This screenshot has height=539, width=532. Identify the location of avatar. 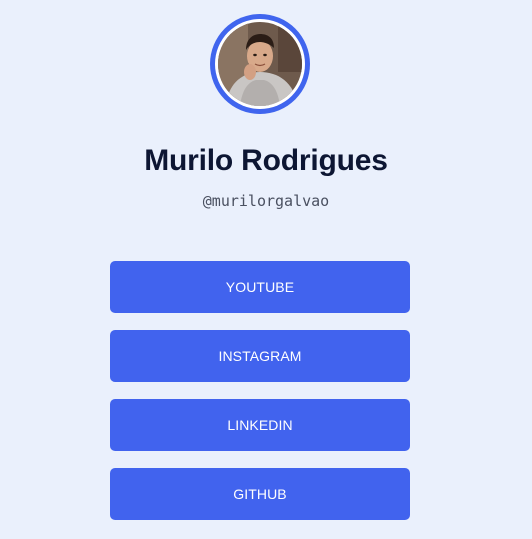
(260, 64).